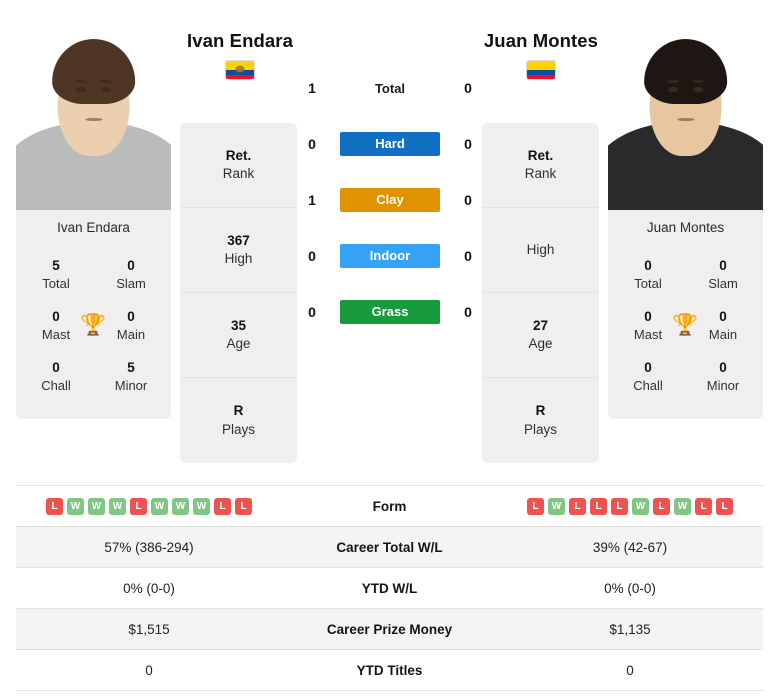 This screenshot has height=699, width=779. I want to click on table-label-career-total-wl: Career Total W/L, so click(389, 547).